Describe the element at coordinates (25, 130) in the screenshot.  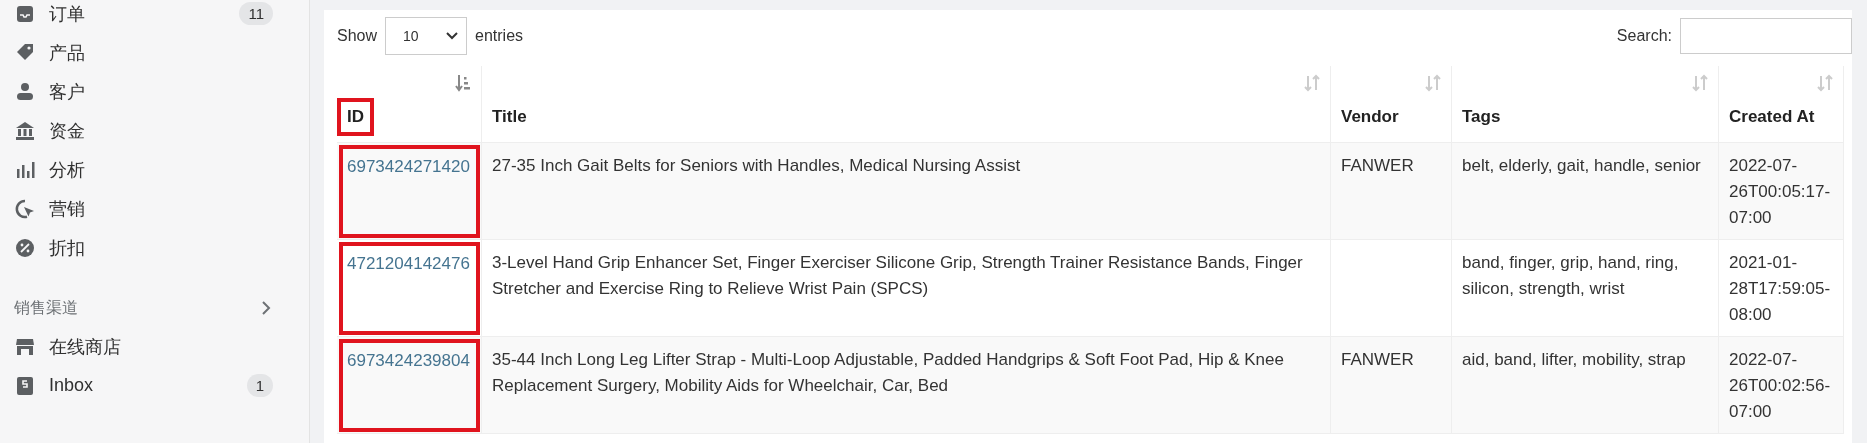
I see `bank-icon` at that location.